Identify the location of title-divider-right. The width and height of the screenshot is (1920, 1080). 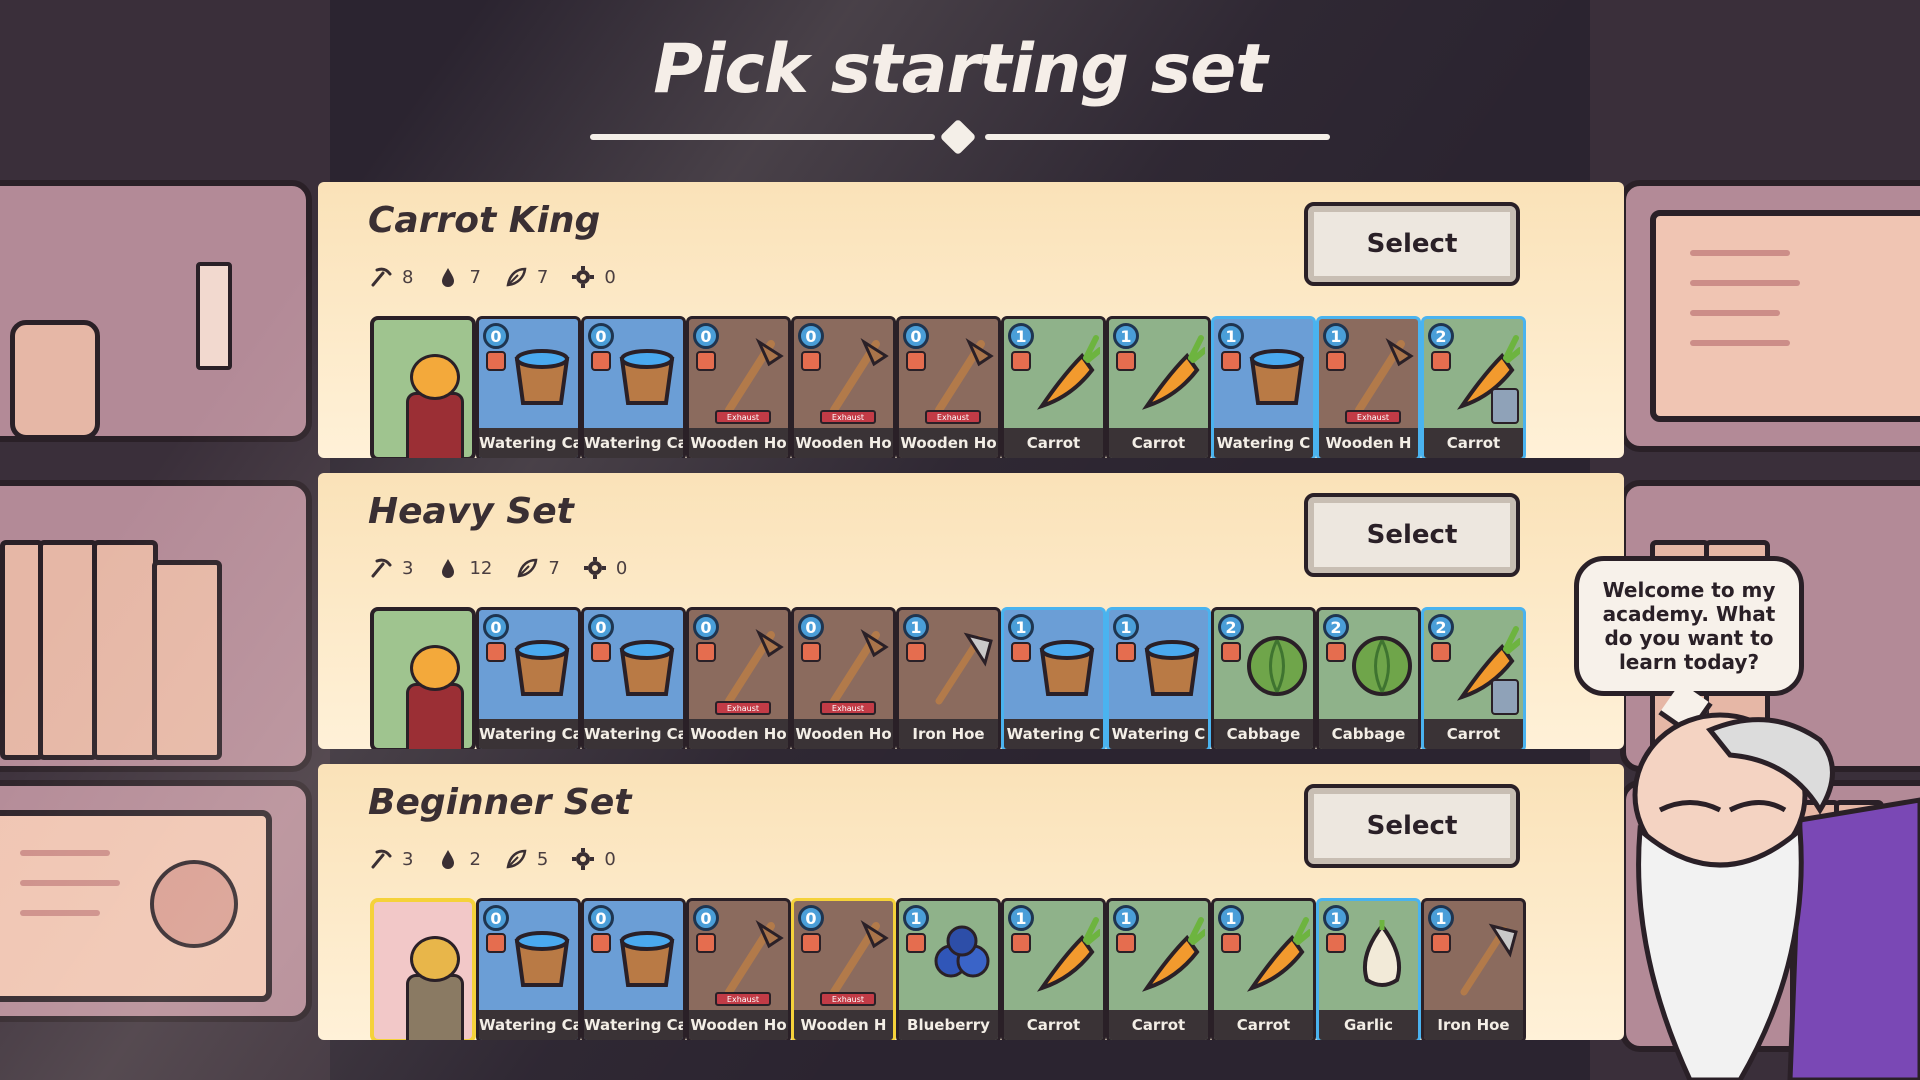
(1157, 137).